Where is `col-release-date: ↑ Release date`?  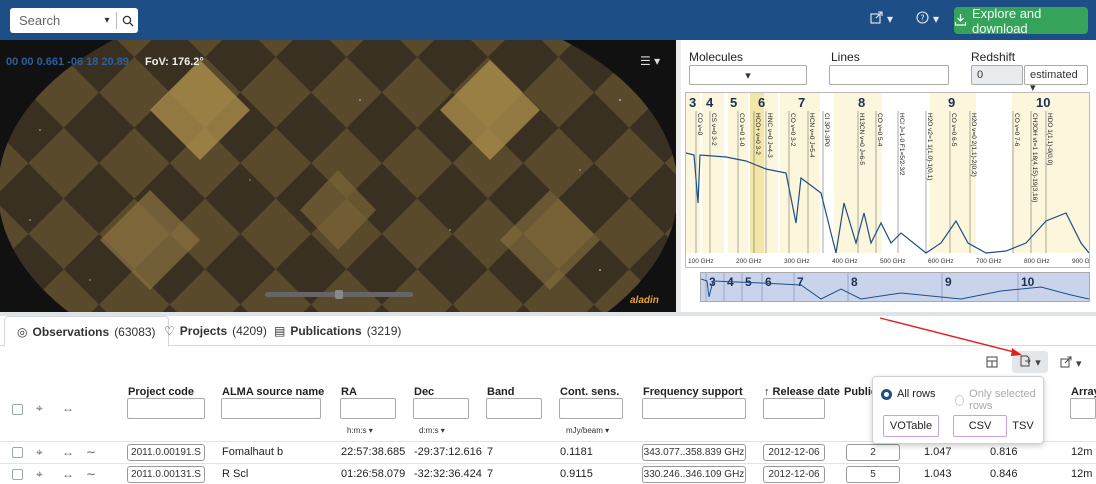 col-release-date: ↑ Release date is located at coordinates (802, 392).